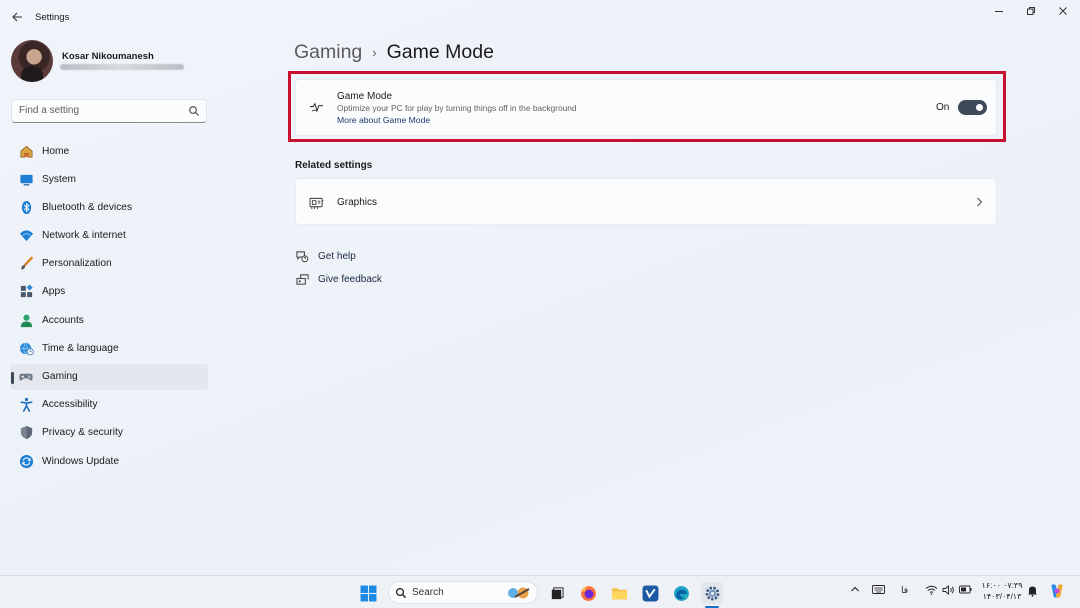 The image size is (1080, 608). Describe the element at coordinates (109, 376) in the screenshot. I see `sidebar-item-gaming: Gaming` at that location.